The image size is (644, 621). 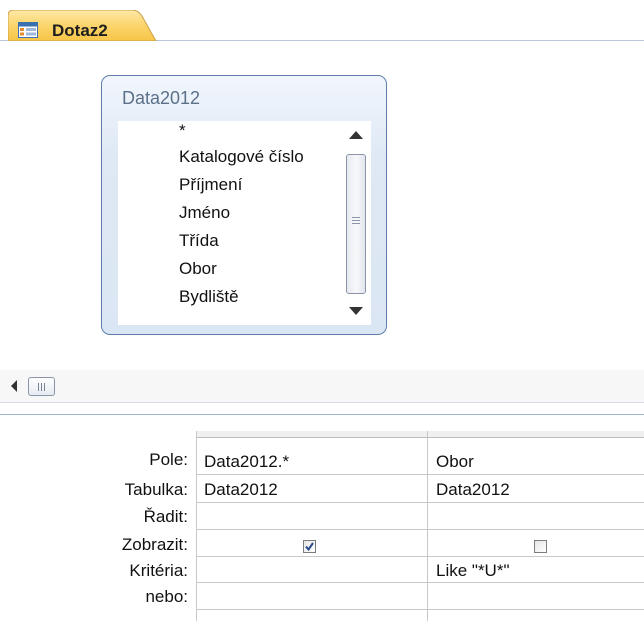 I want to click on row-label-kriteria: Kritéria:, so click(x=158, y=570).